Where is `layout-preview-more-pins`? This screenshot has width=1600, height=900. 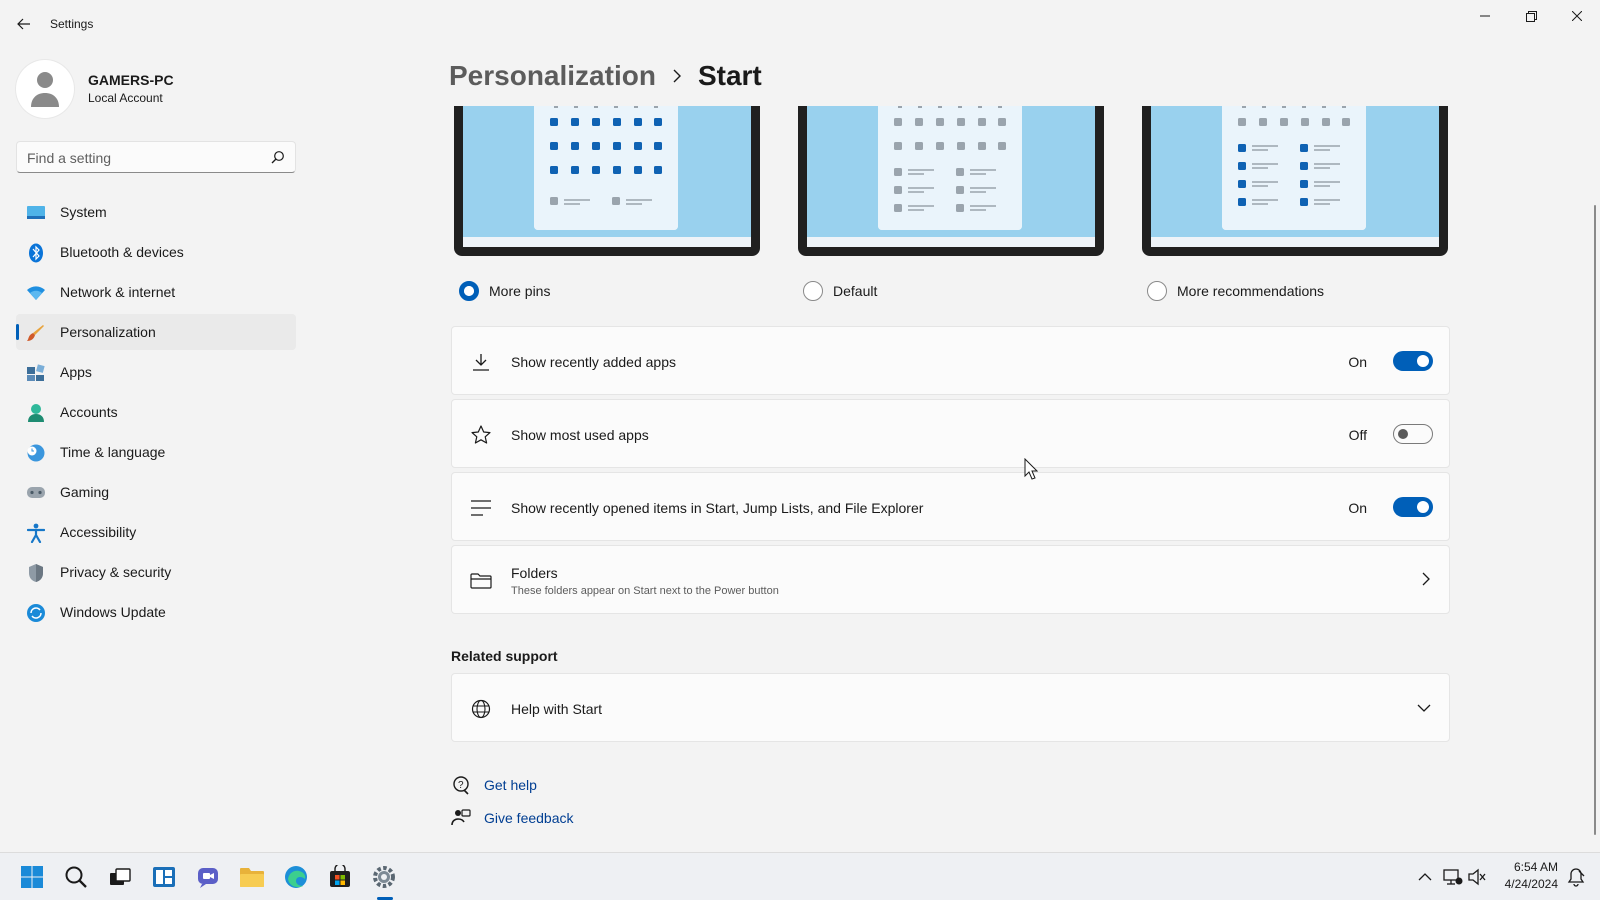 layout-preview-more-pins is located at coordinates (607, 181).